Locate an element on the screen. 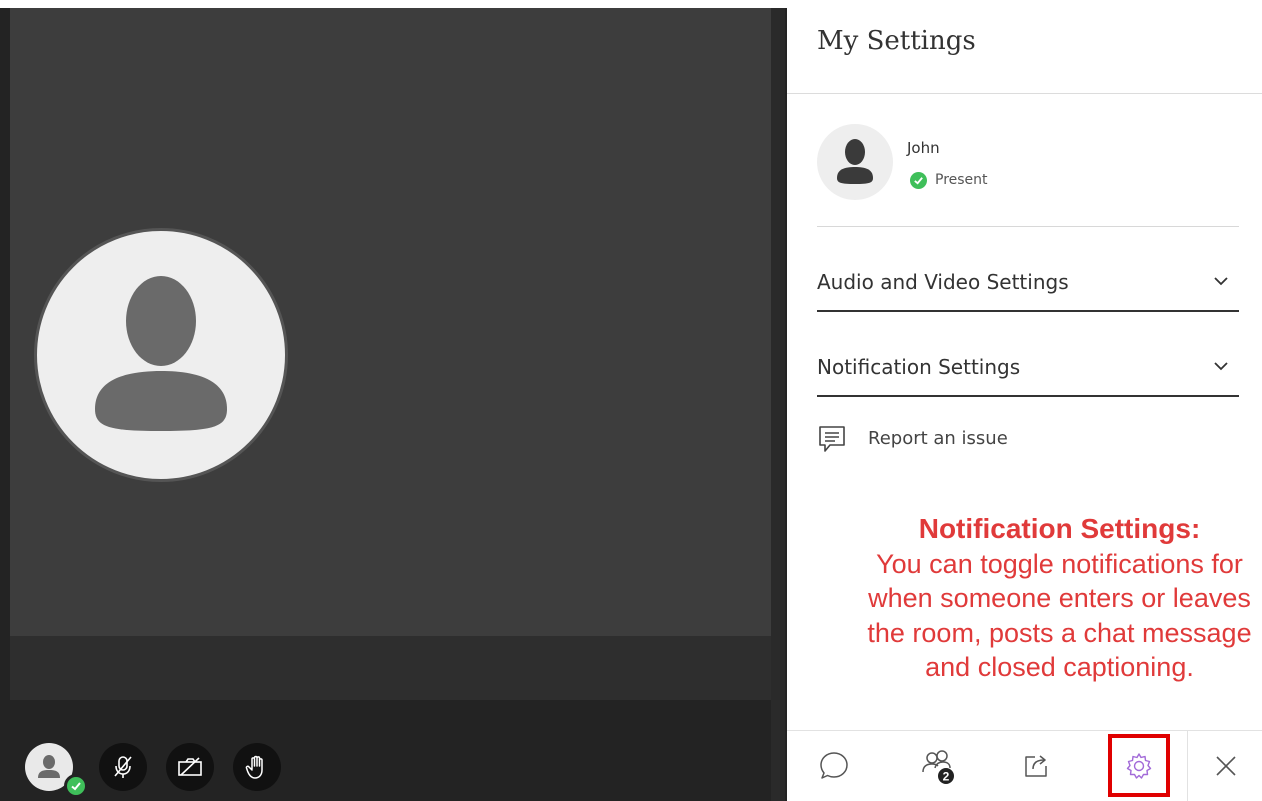 The height and width of the screenshot is (801, 1262). chat-button is located at coordinates (834, 766).